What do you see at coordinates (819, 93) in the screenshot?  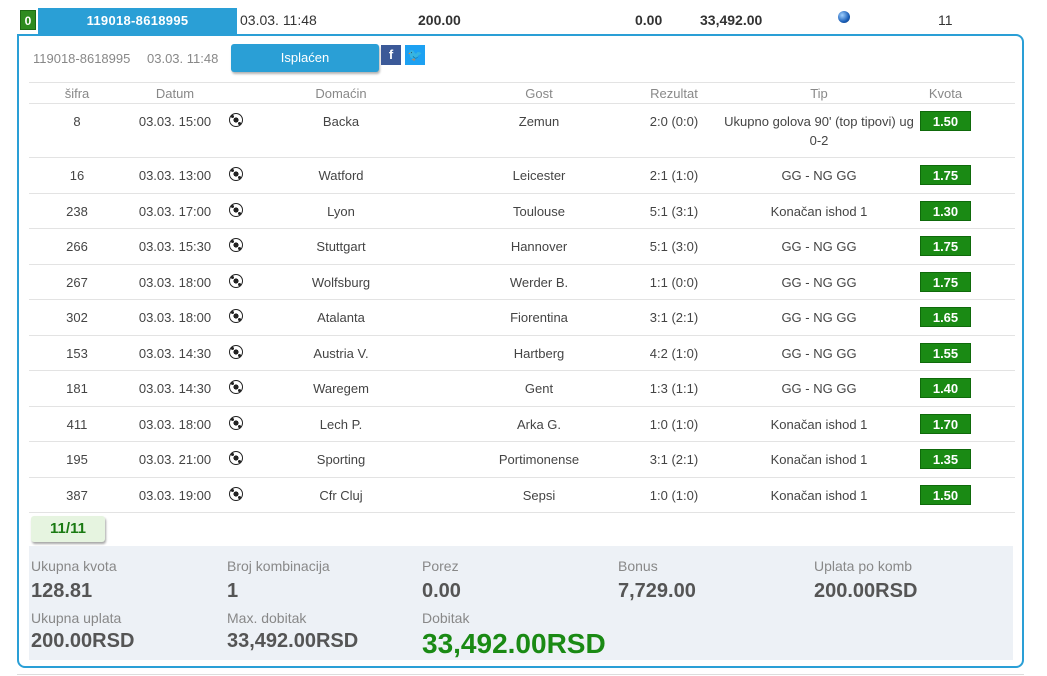 I see `col-header-tip: Tip` at bounding box center [819, 93].